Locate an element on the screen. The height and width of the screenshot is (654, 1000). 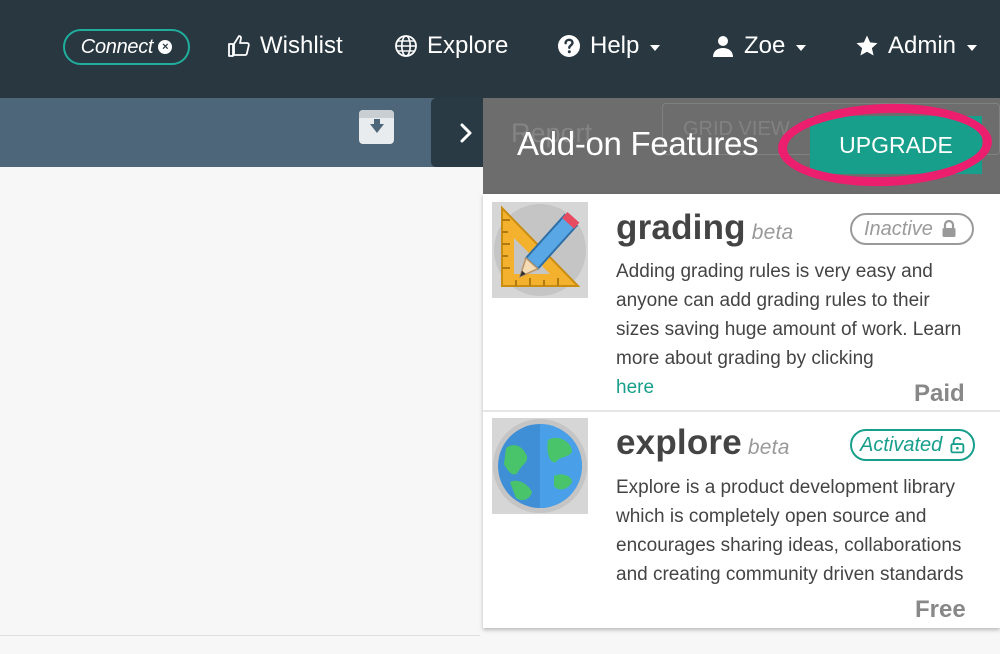
feature-title: explore beta is located at coordinates (703, 443).